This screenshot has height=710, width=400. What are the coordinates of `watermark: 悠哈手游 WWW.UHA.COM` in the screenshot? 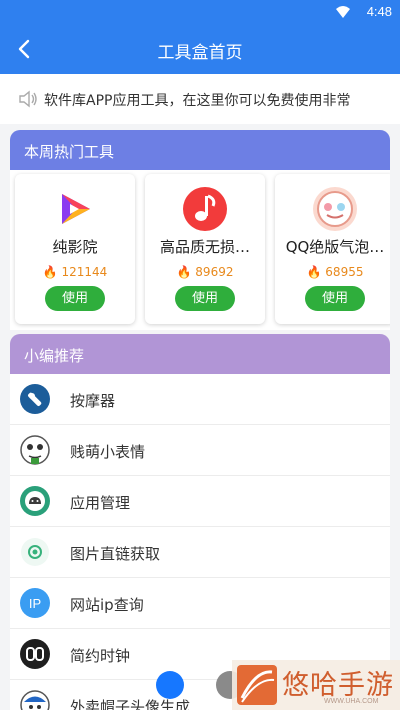 It's located at (316, 685).